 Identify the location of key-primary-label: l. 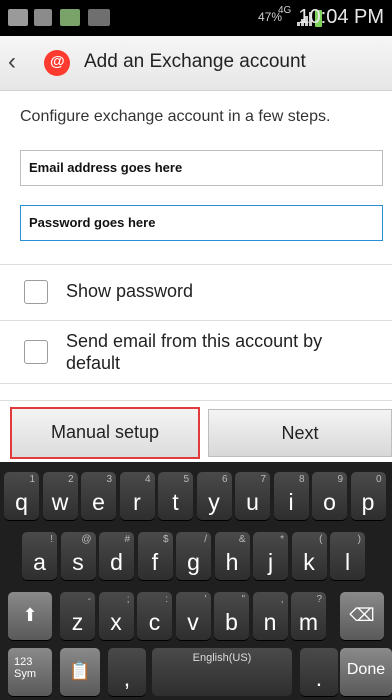
(347, 562).